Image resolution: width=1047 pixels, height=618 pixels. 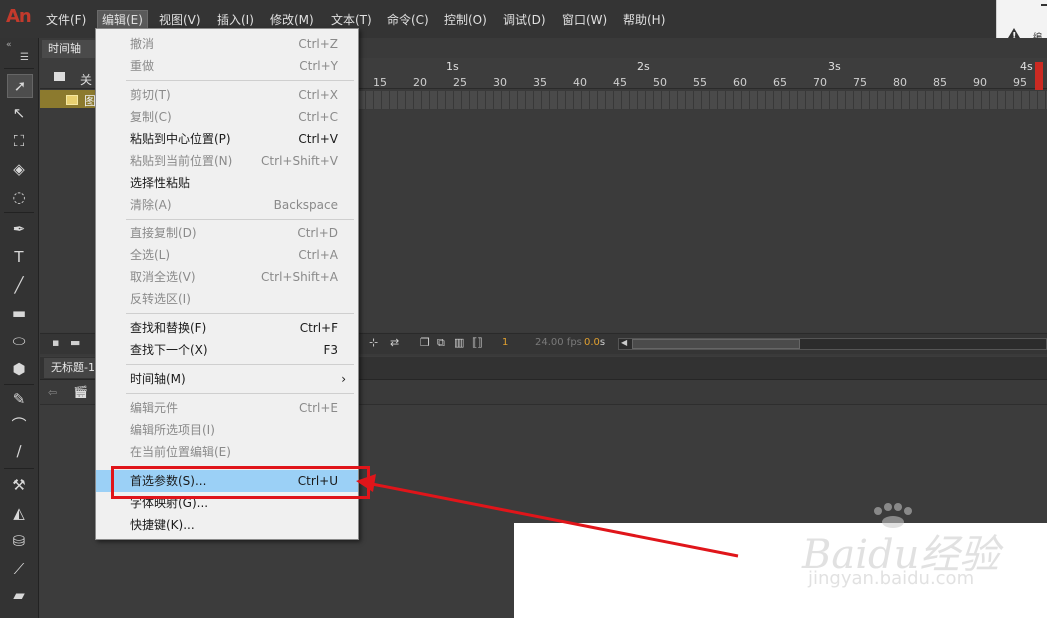 I want to click on menu-item-label: 在当前位置编辑(E), so click(x=180, y=452).